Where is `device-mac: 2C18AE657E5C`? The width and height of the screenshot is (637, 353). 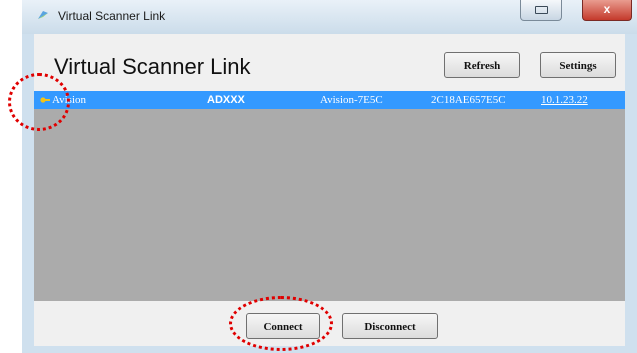
device-mac: 2C18AE657E5C is located at coordinates (468, 100).